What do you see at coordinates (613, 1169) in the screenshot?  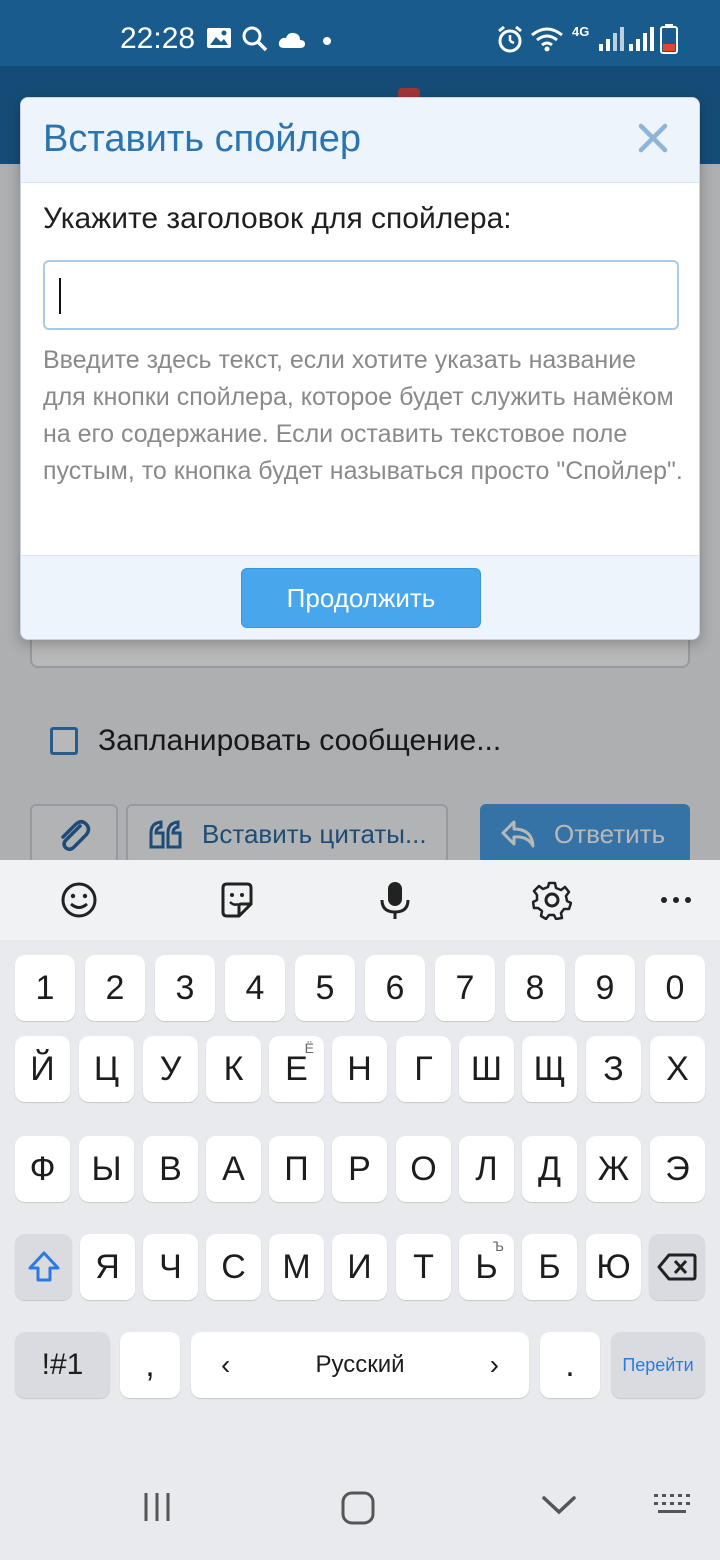 I see `key-letter: Ж` at bounding box center [613, 1169].